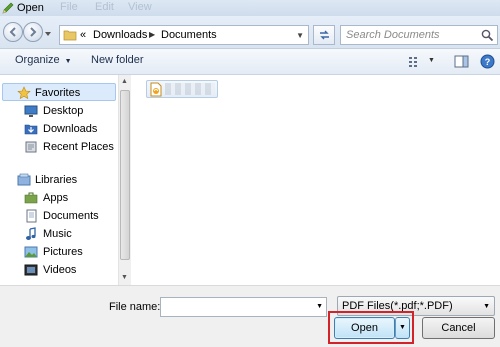  Describe the element at coordinates (319, 306) in the screenshot. I see `file-name-dropdown-icon: ▼` at that location.